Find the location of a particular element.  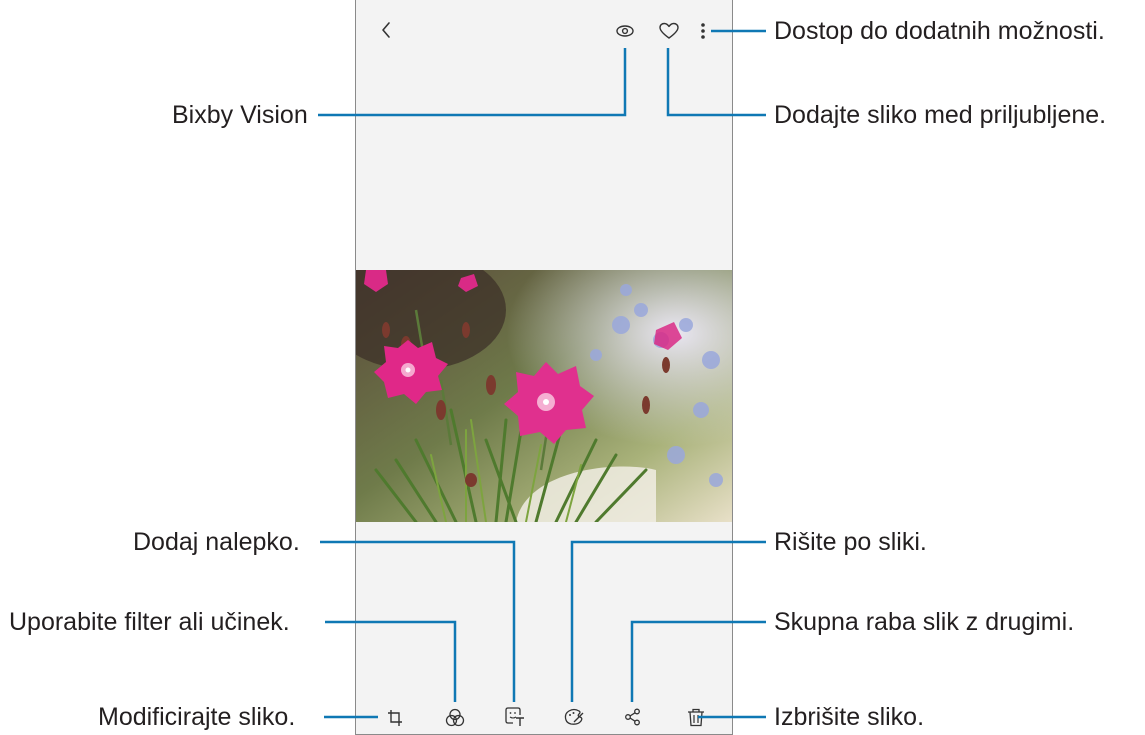

callout-more-options: Dostop do dodatnih možnosti. is located at coordinates (939, 31).